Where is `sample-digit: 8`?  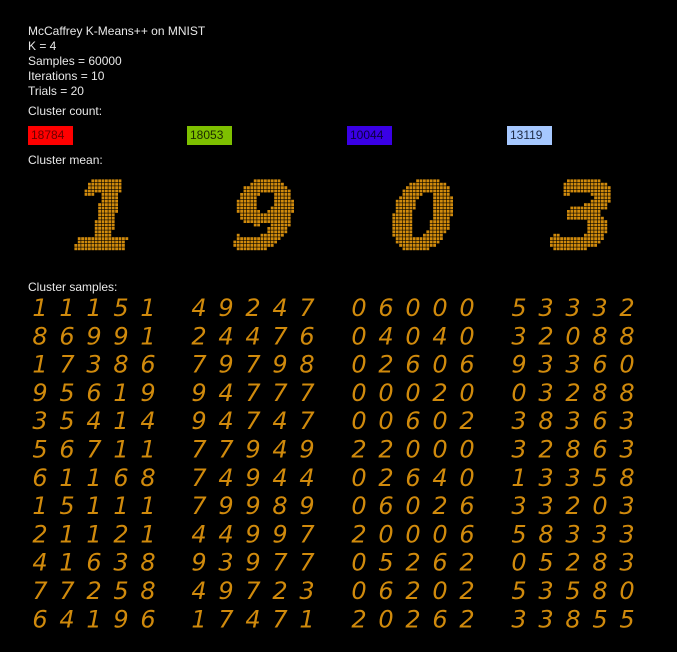
sample-digit: 8 is located at coordinates (572, 450).